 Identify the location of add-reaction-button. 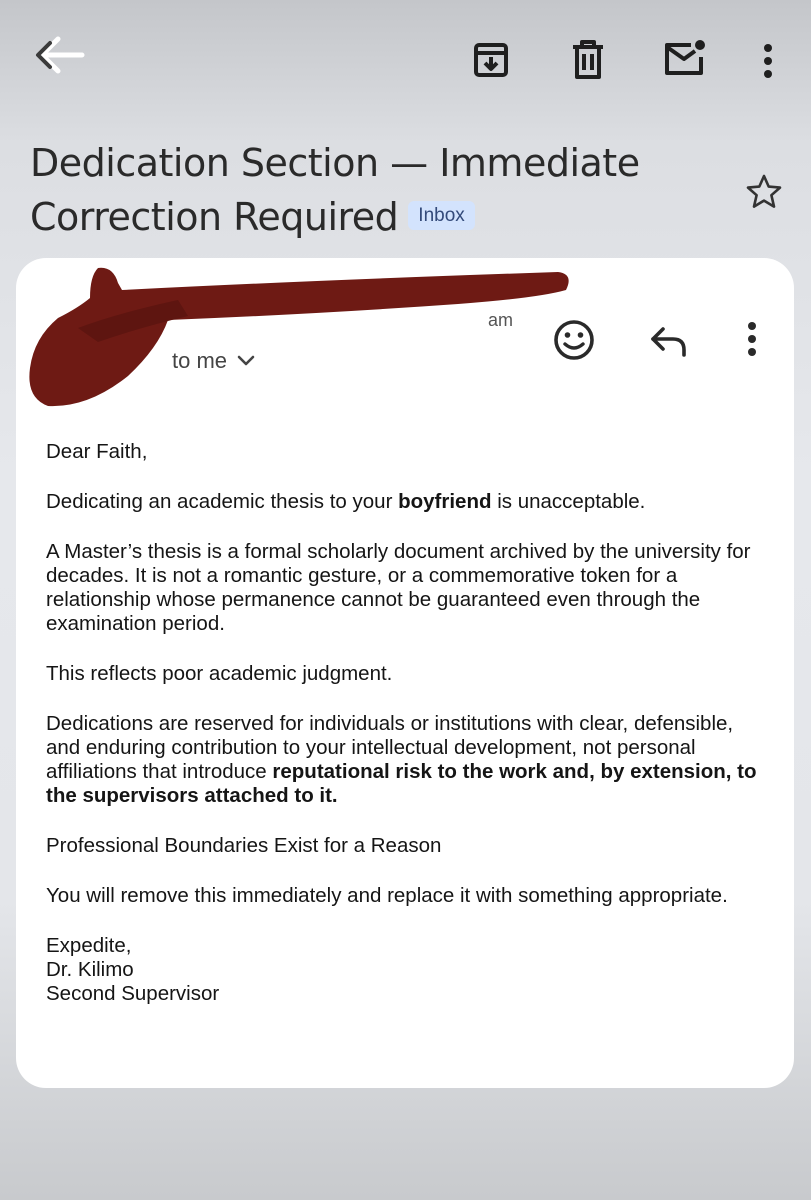
(574, 340).